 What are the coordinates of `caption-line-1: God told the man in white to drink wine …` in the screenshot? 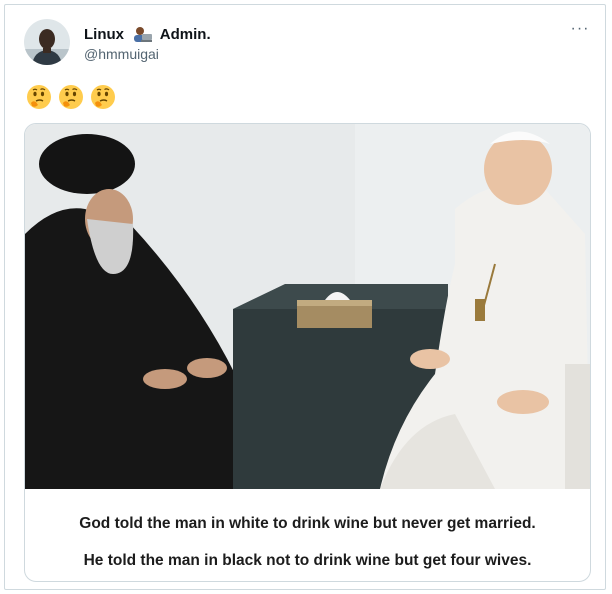 It's located at (307, 523).